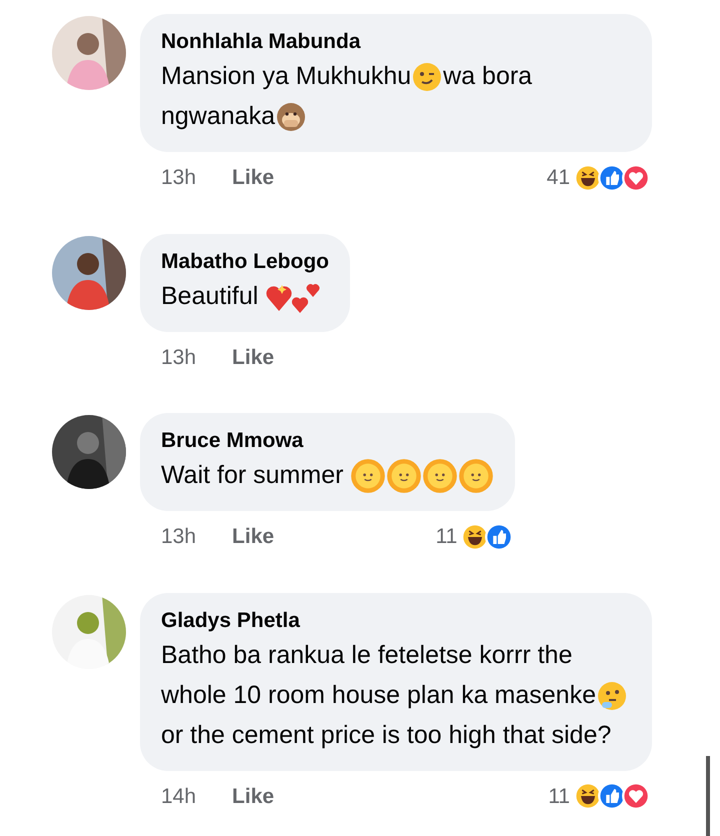 The width and height of the screenshot is (720, 836). What do you see at coordinates (290, 117) in the screenshot?
I see `monkey-face-icon` at bounding box center [290, 117].